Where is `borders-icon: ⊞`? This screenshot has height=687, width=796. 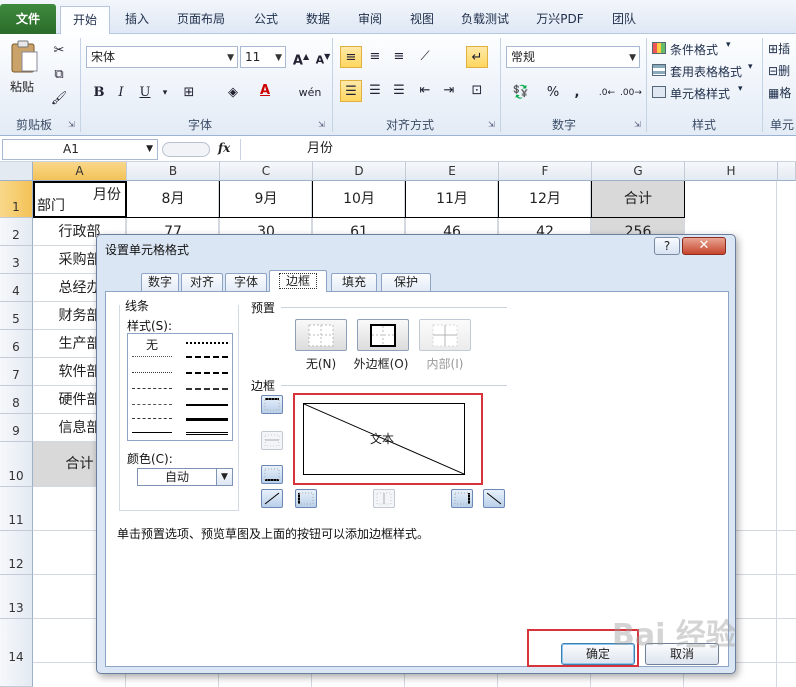 borders-icon: ⊞ is located at coordinates (189, 93).